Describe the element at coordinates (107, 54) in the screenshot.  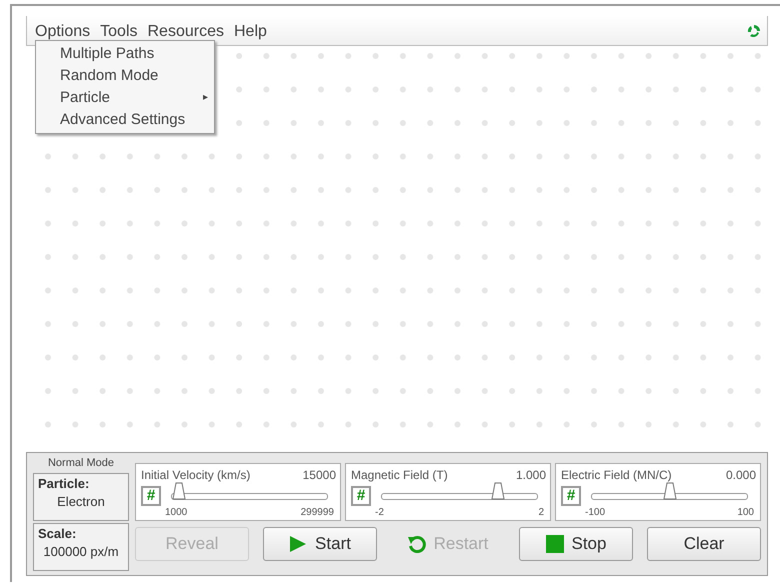
I see `menu-option: Multiple Paths` at that location.